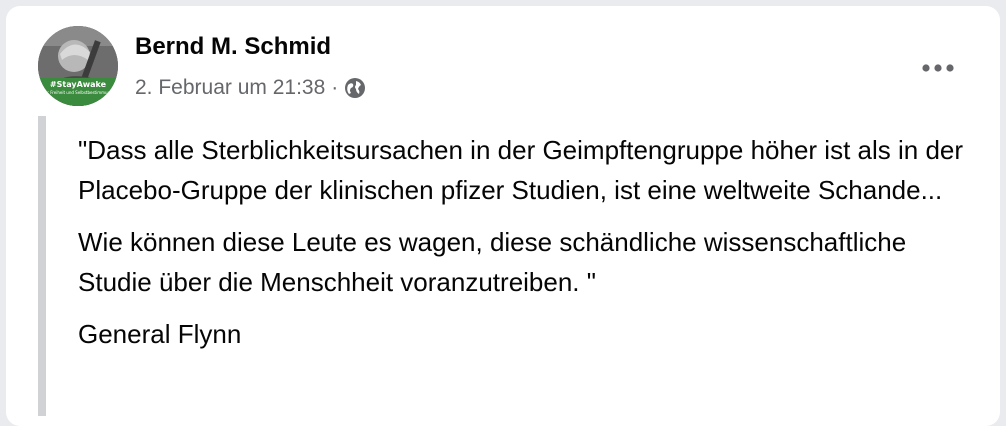 The image size is (1006, 426). What do you see at coordinates (42, 266) in the screenshot?
I see `quote-bar` at bounding box center [42, 266].